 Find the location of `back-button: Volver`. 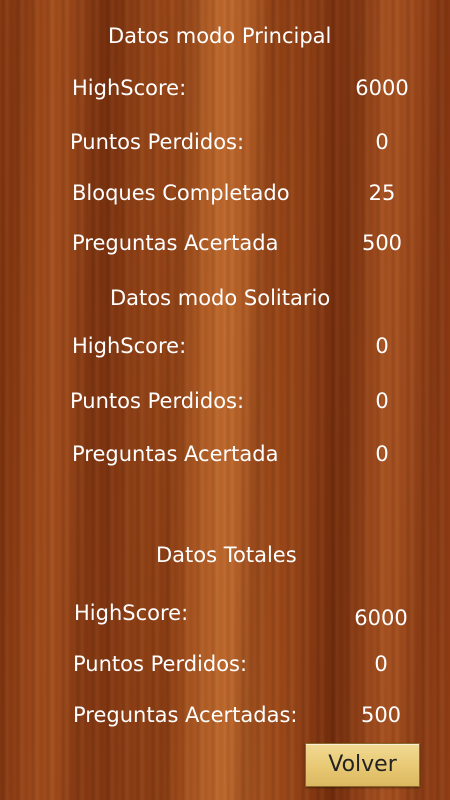

back-button: Volver is located at coordinates (362, 765).